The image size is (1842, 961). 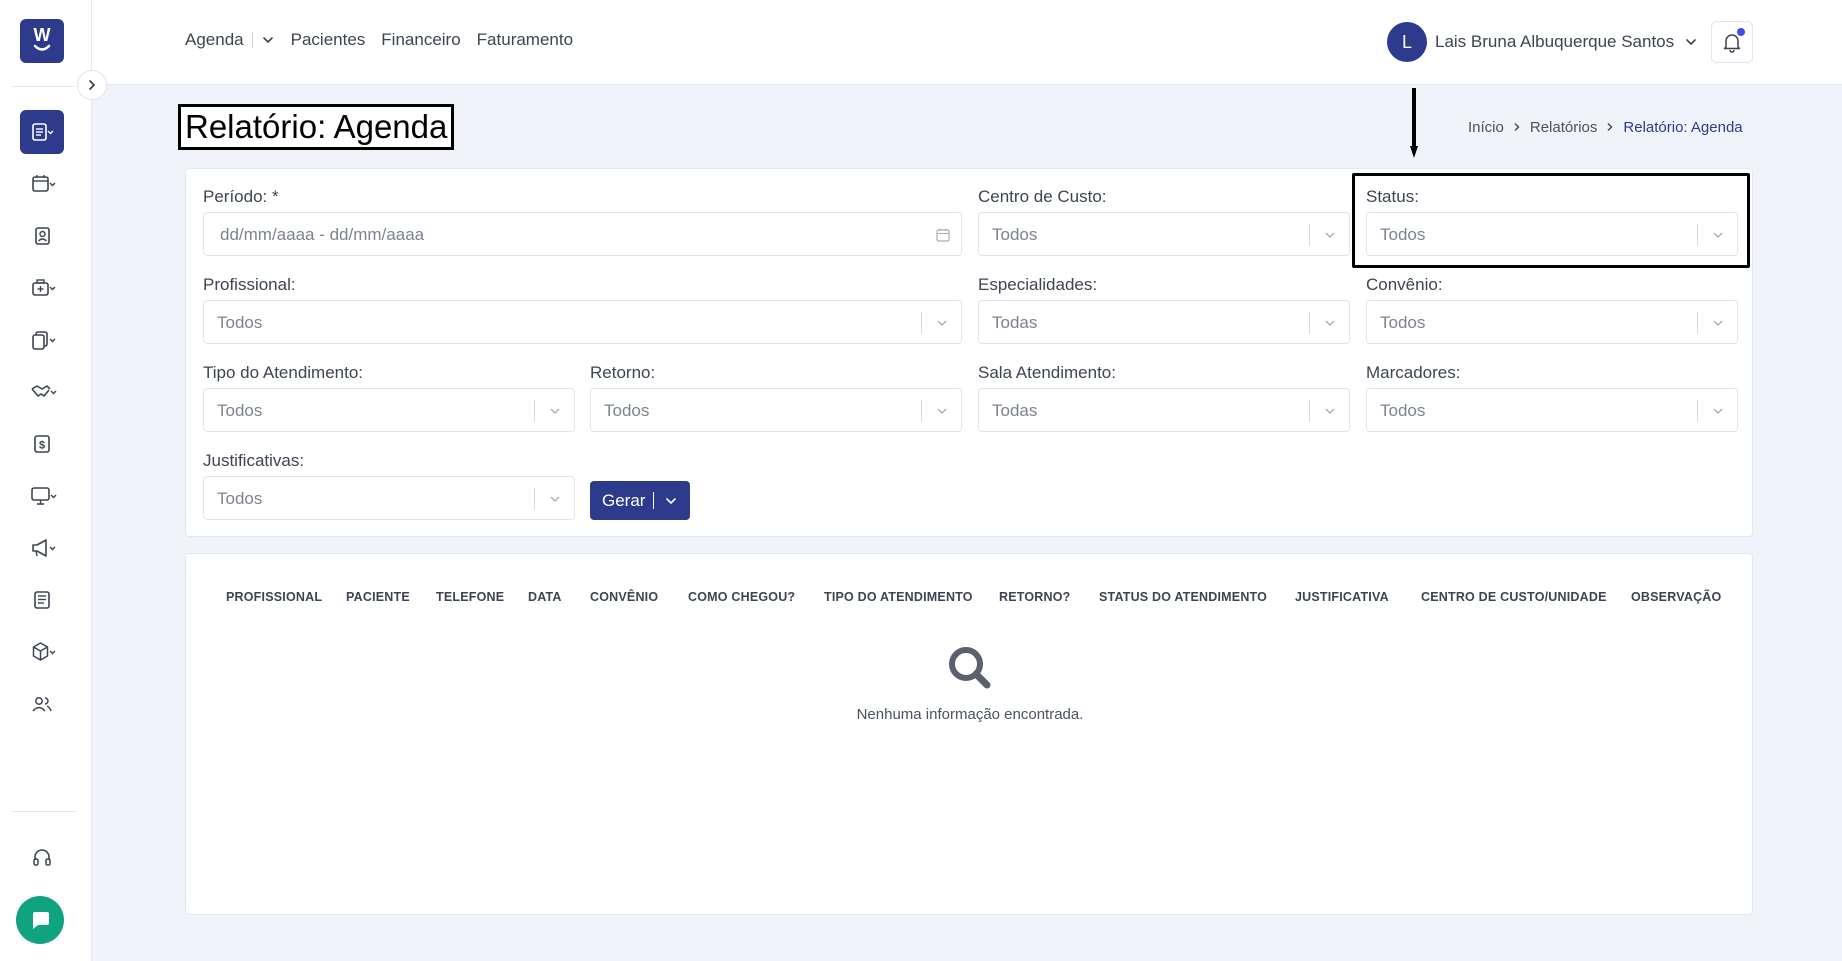 What do you see at coordinates (328, 40) in the screenshot?
I see `nav-pacientes: Pacientes` at bounding box center [328, 40].